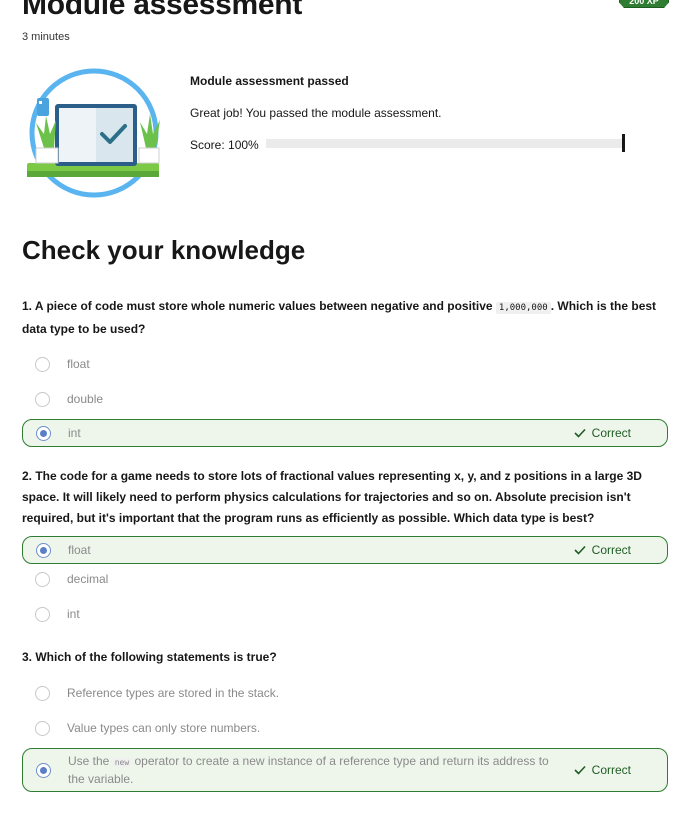 The image size is (694, 814). I want to click on score-label: Score: 100%, so click(224, 145).